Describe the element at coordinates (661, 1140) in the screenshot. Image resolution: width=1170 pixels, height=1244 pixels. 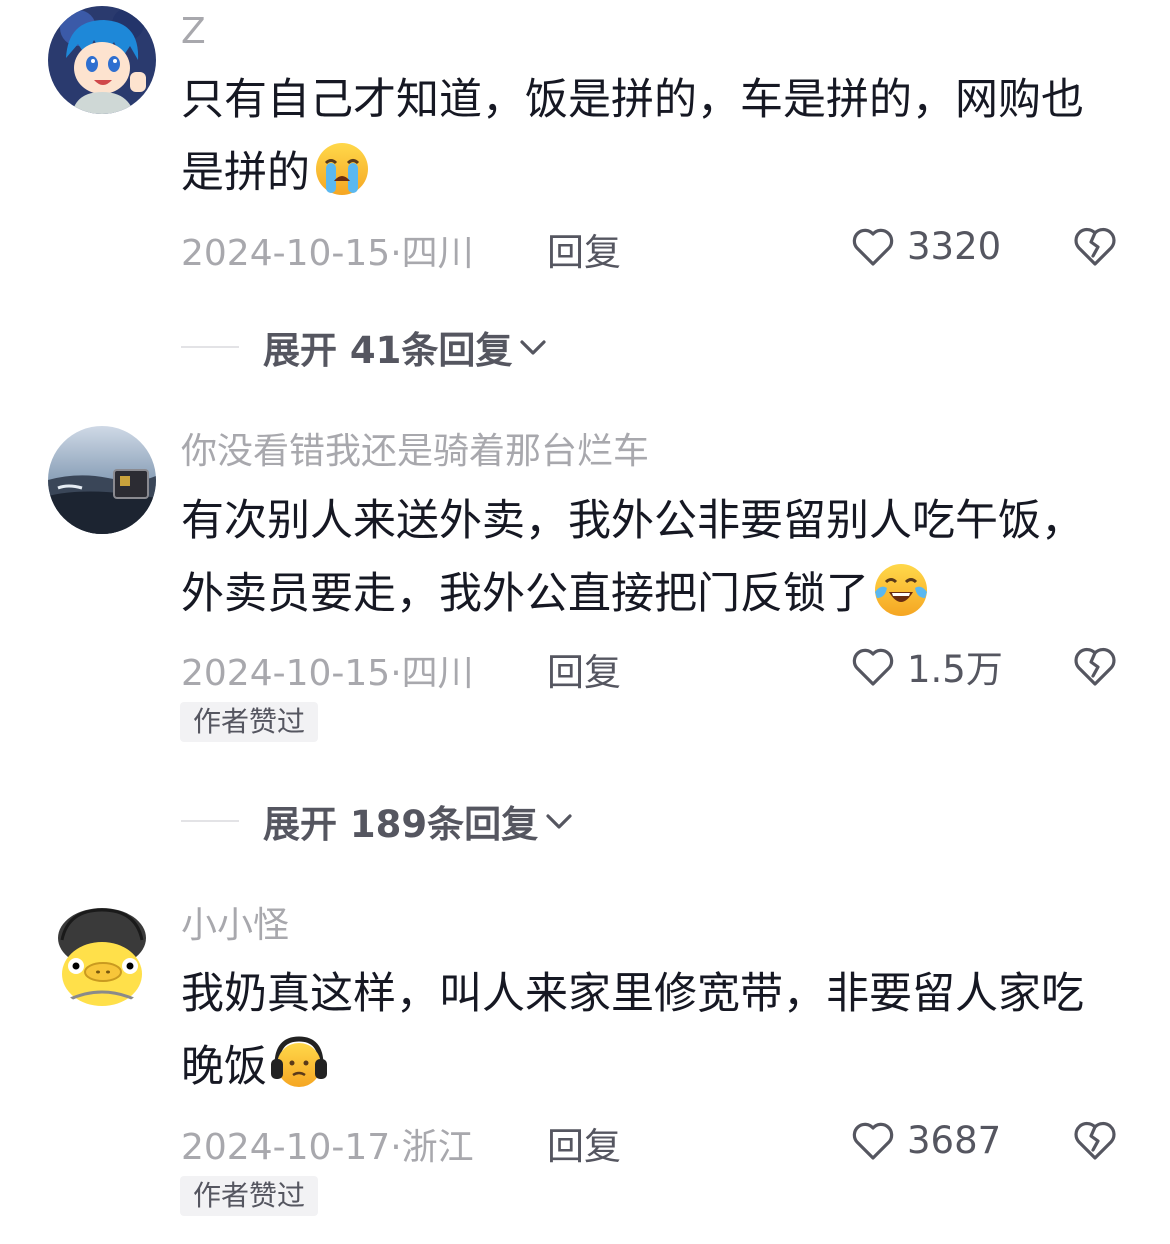
I see `comment-meta: 2024-10-17·浙江 回复 3687` at that location.